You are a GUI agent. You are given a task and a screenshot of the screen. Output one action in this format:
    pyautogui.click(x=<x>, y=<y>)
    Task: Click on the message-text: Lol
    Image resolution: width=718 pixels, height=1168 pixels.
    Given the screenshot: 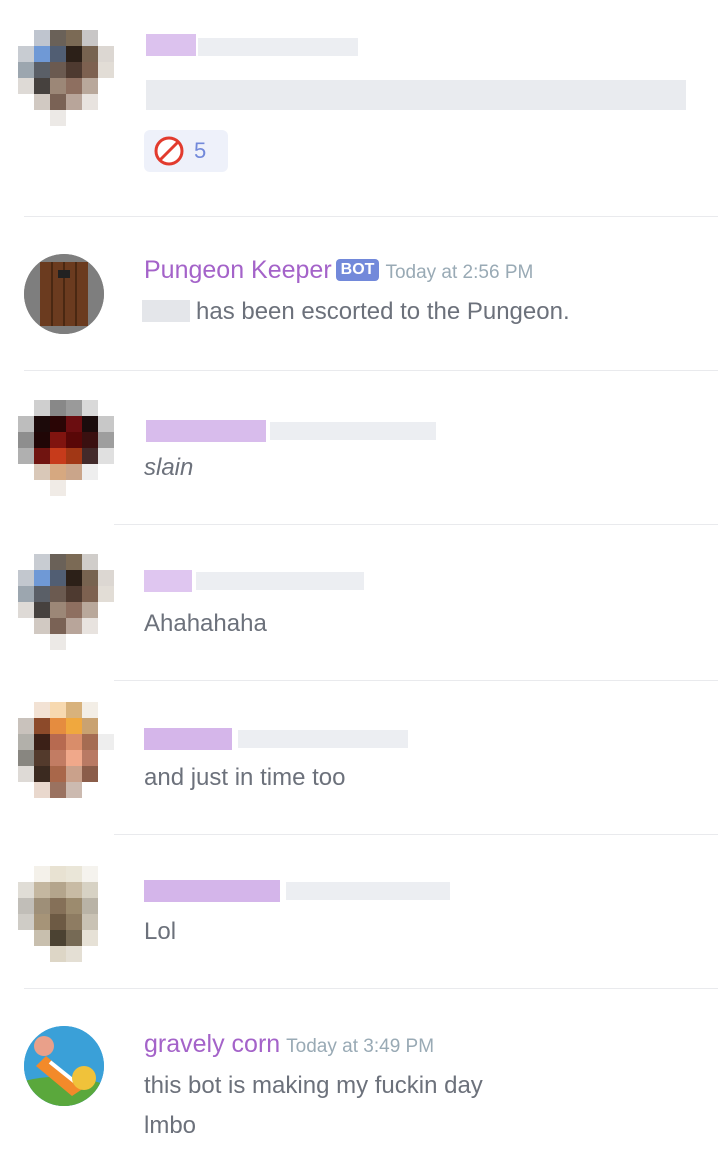 What is the action you would take?
    pyautogui.click(x=160, y=931)
    